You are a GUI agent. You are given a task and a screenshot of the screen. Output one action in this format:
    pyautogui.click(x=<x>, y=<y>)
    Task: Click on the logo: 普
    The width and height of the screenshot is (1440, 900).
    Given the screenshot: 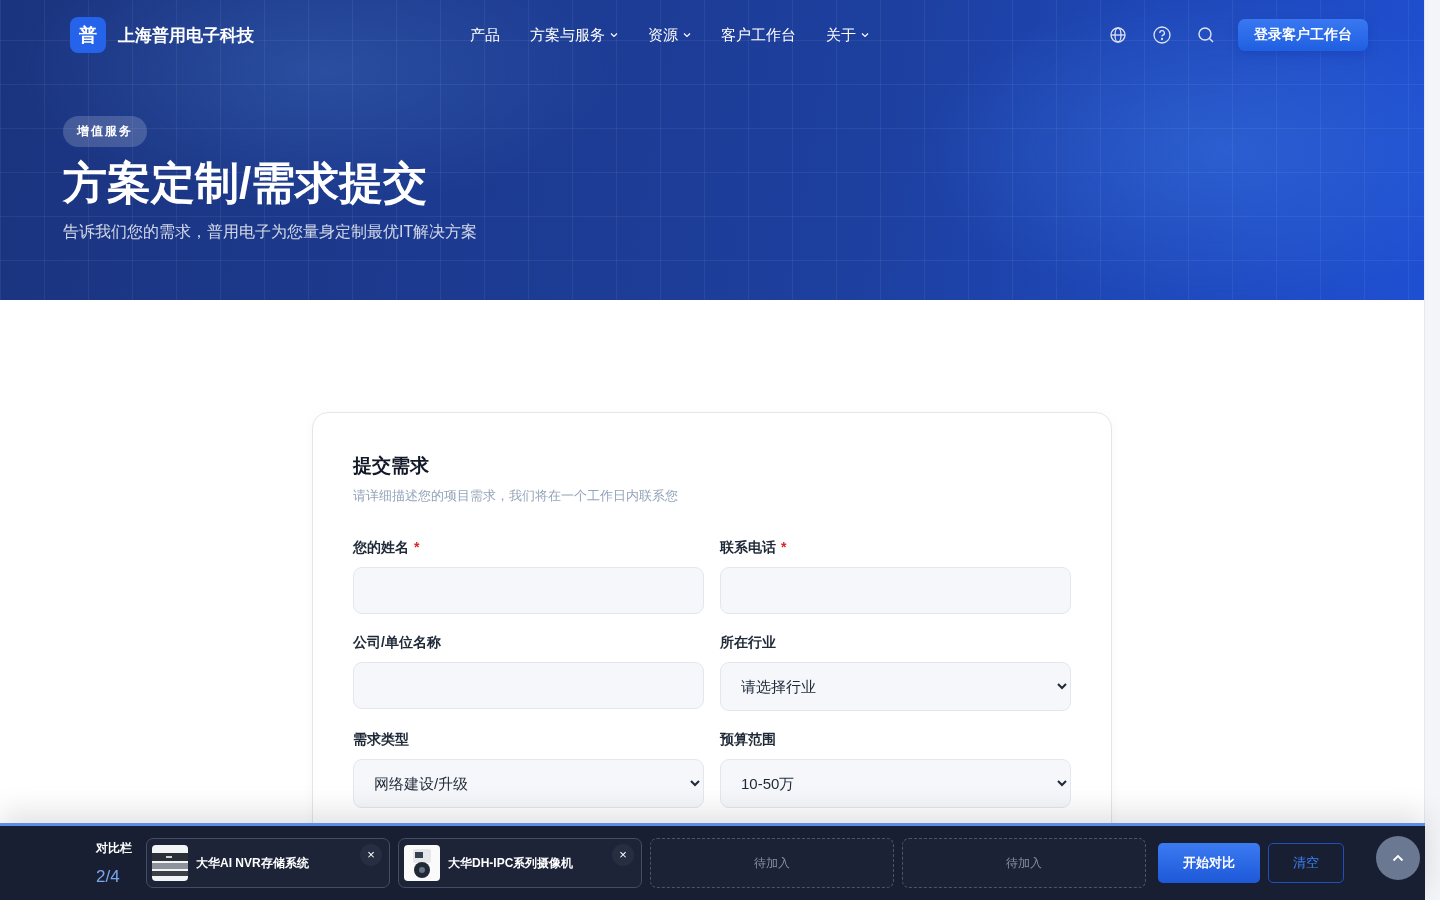 What is the action you would take?
    pyautogui.click(x=88, y=35)
    